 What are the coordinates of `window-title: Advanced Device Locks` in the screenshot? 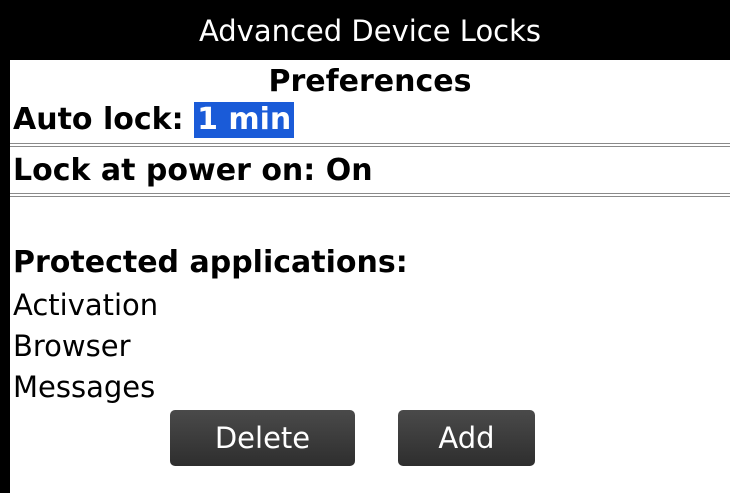 It's located at (370, 31).